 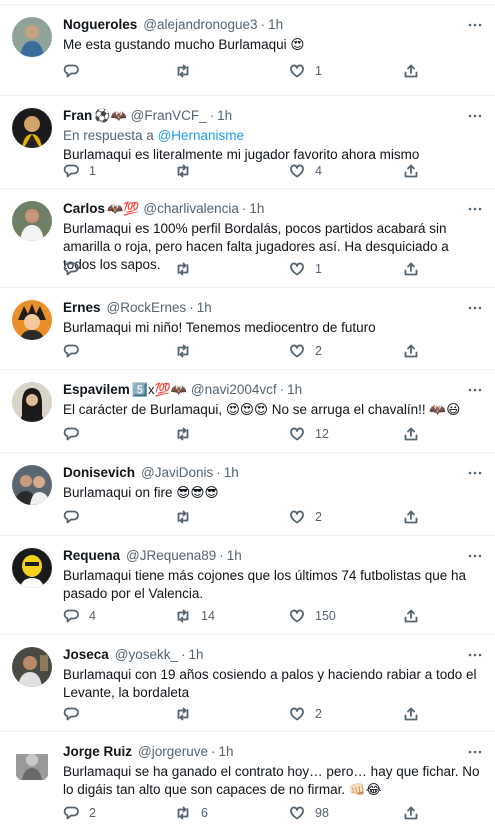 I want to click on like-button: 4, so click(x=312, y=171).